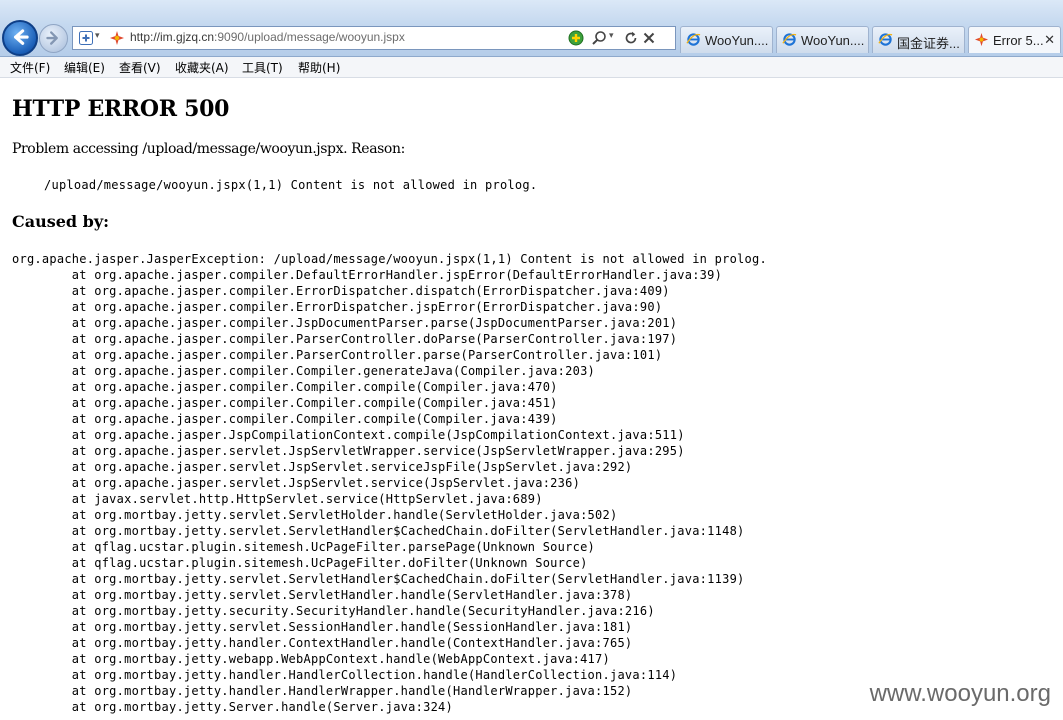 This screenshot has width=1063, height=720. Describe the element at coordinates (86, 38) in the screenshot. I see `add-page-icon` at that location.